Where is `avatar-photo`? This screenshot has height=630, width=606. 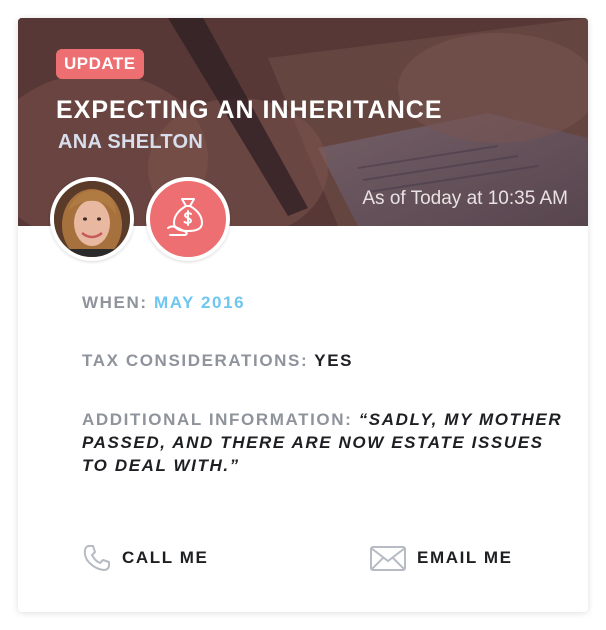
avatar-photo is located at coordinates (92, 219).